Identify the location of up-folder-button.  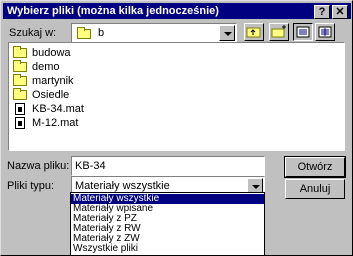
(254, 32).